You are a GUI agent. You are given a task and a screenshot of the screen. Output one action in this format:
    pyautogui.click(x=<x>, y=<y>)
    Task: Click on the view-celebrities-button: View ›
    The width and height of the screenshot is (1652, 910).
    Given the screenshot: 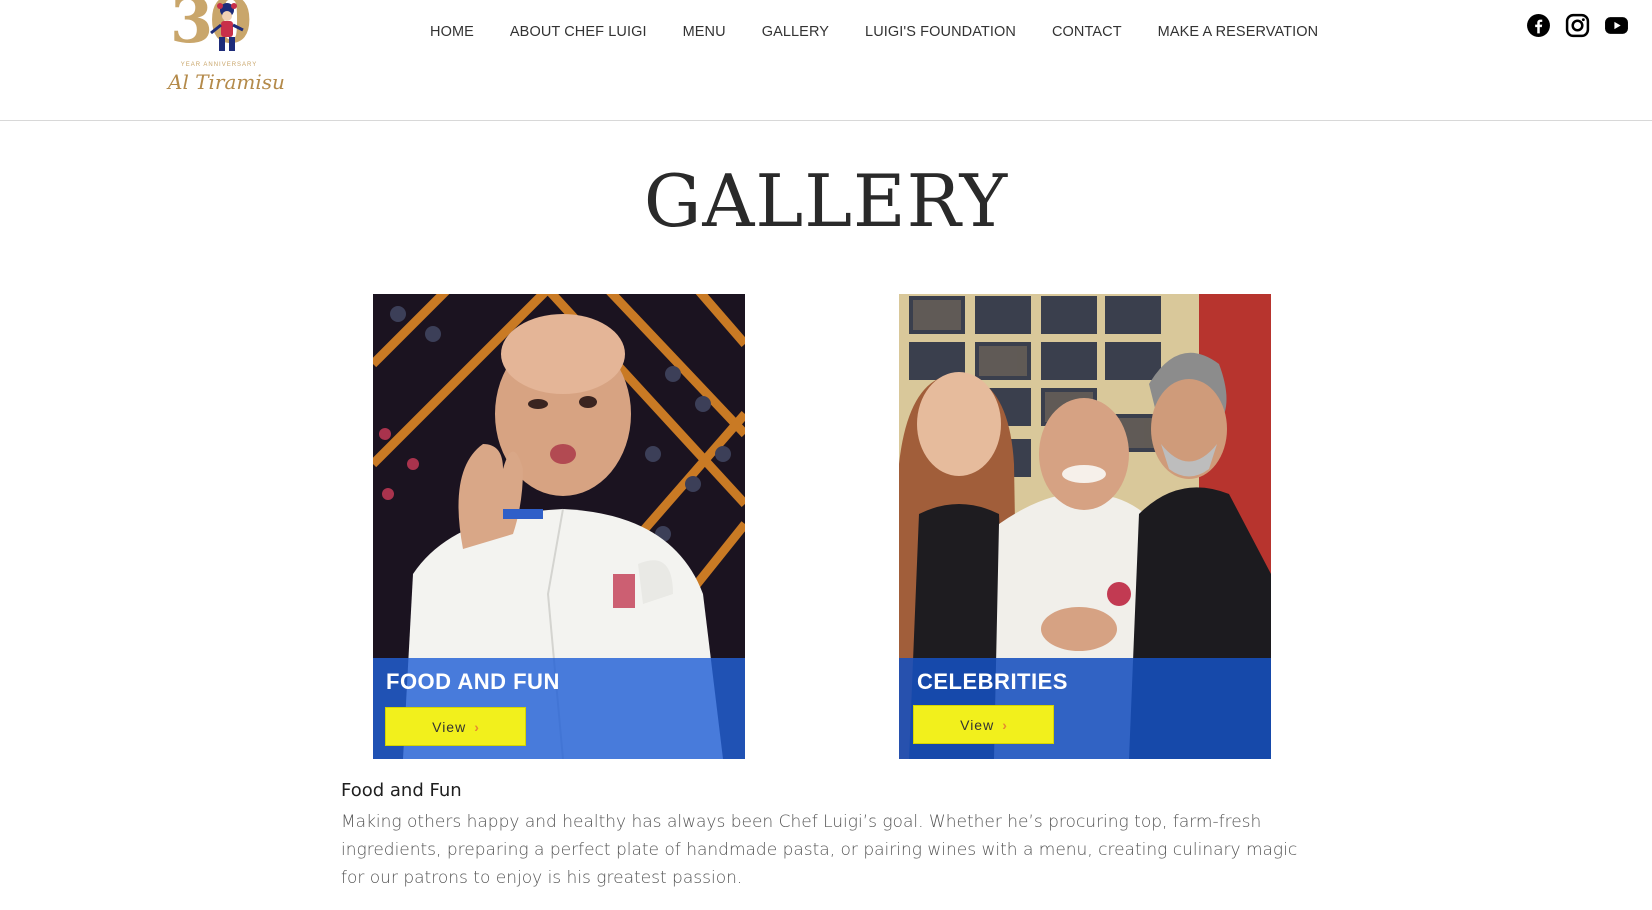 What is the action you would take?
    pyautogui.click(x=983, y=724)
    